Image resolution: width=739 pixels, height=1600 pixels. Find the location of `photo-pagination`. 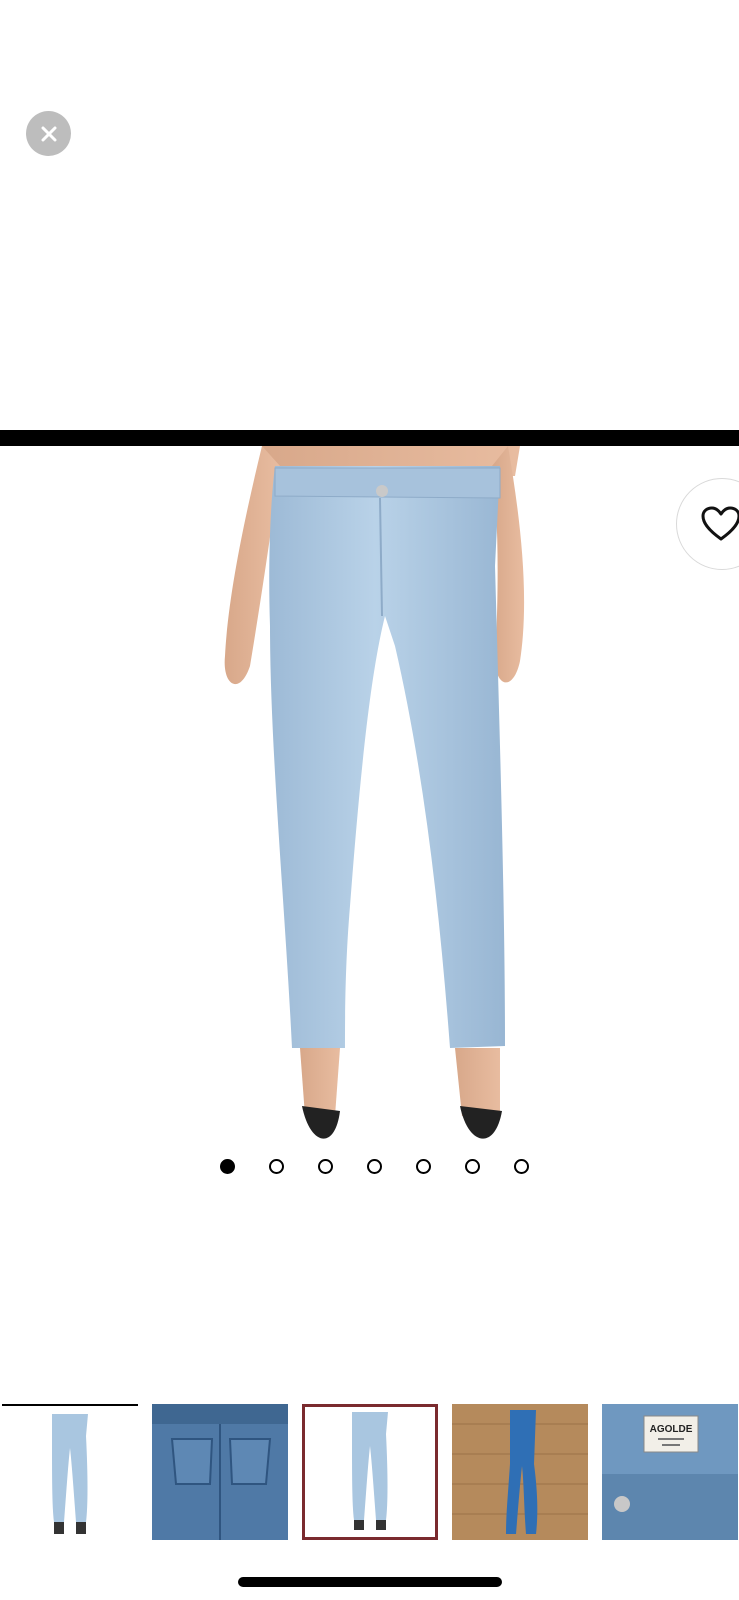

photo-pagination is located at coordinates (374, 1166).